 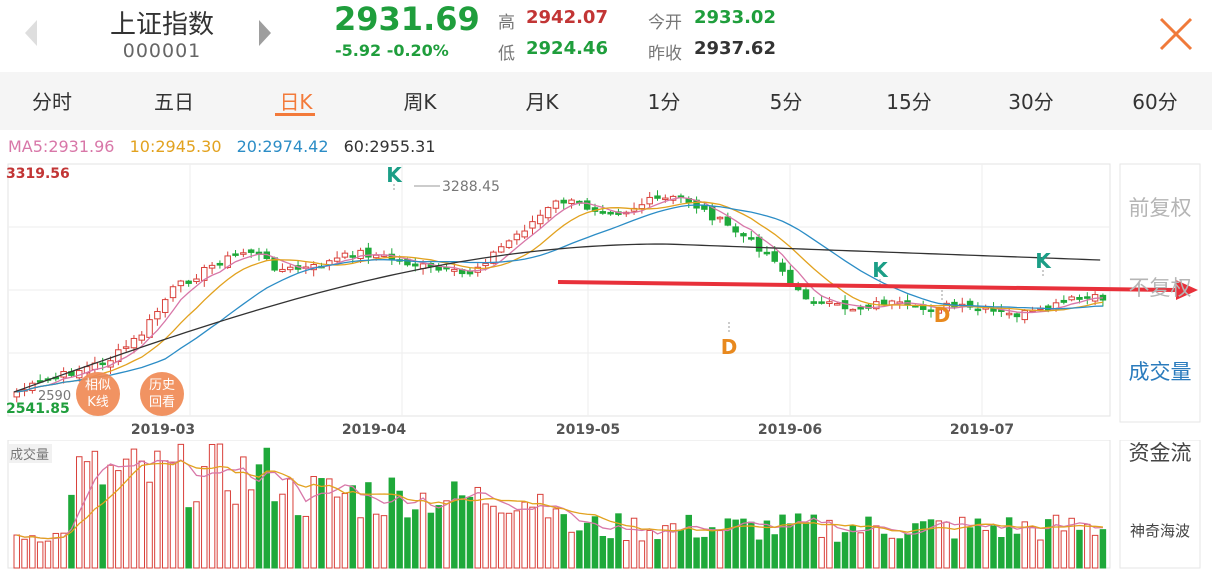 I want to click on volume-chart-label: 成交量, so click(x=30, y=453).